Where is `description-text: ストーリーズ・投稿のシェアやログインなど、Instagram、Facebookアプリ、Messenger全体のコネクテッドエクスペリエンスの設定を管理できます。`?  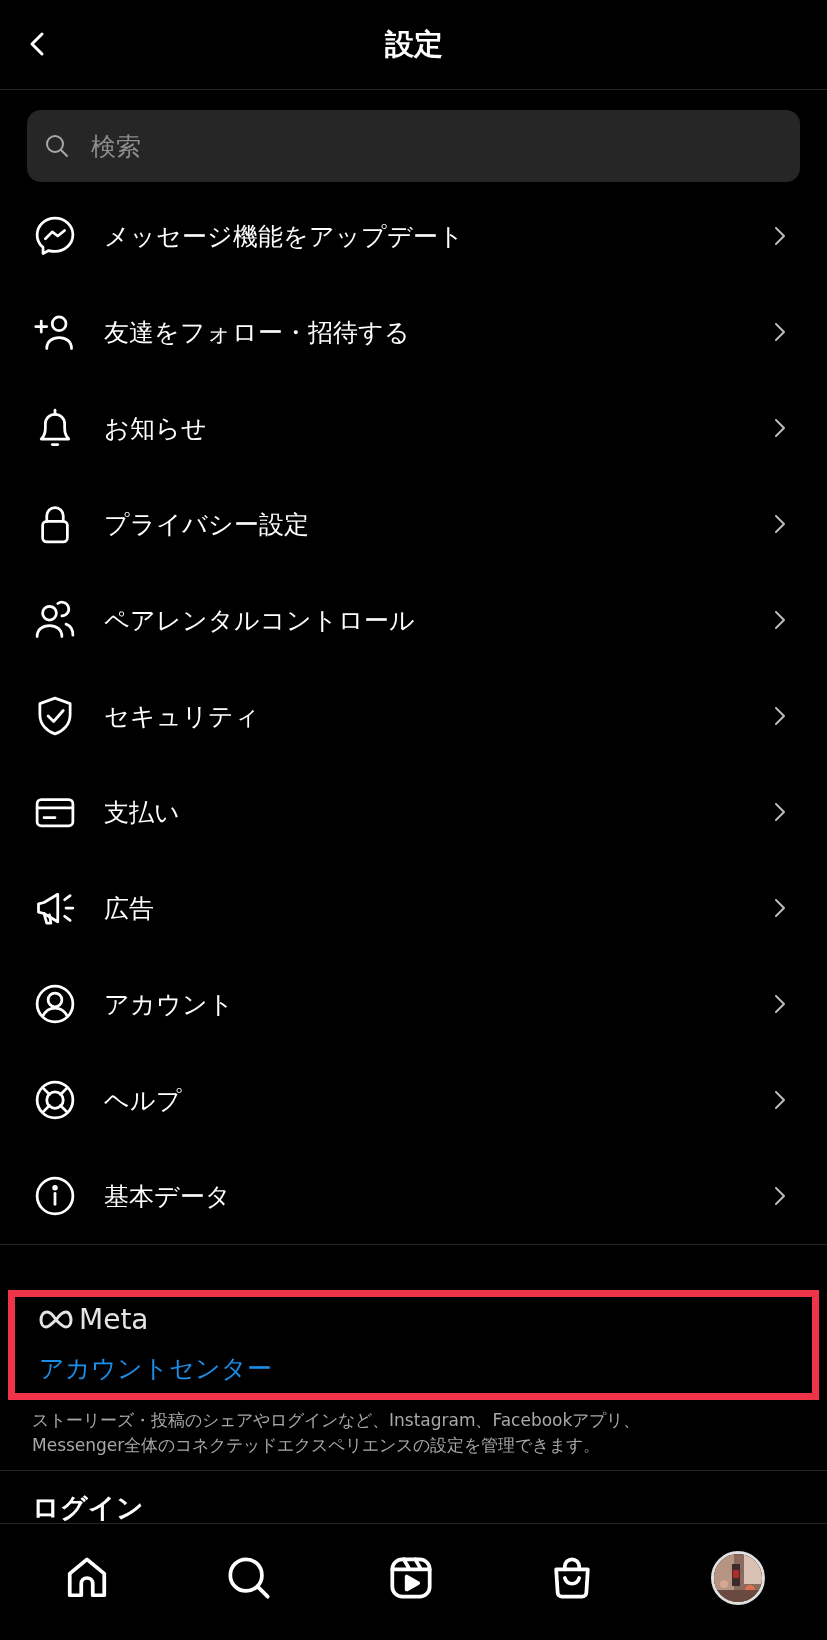 description-text: ストーリーズ・投稿のシェアやログインなど、Instagram、Facebookアプリ、Messenger全体のコネクテッドエクスペリエンスの設定を管理できます。 is located at coordinates (337, 1433).